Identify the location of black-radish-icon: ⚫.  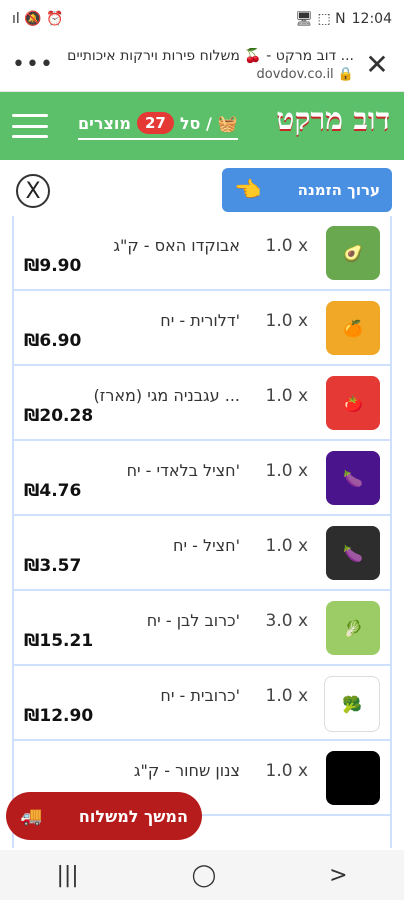
(353, 778).